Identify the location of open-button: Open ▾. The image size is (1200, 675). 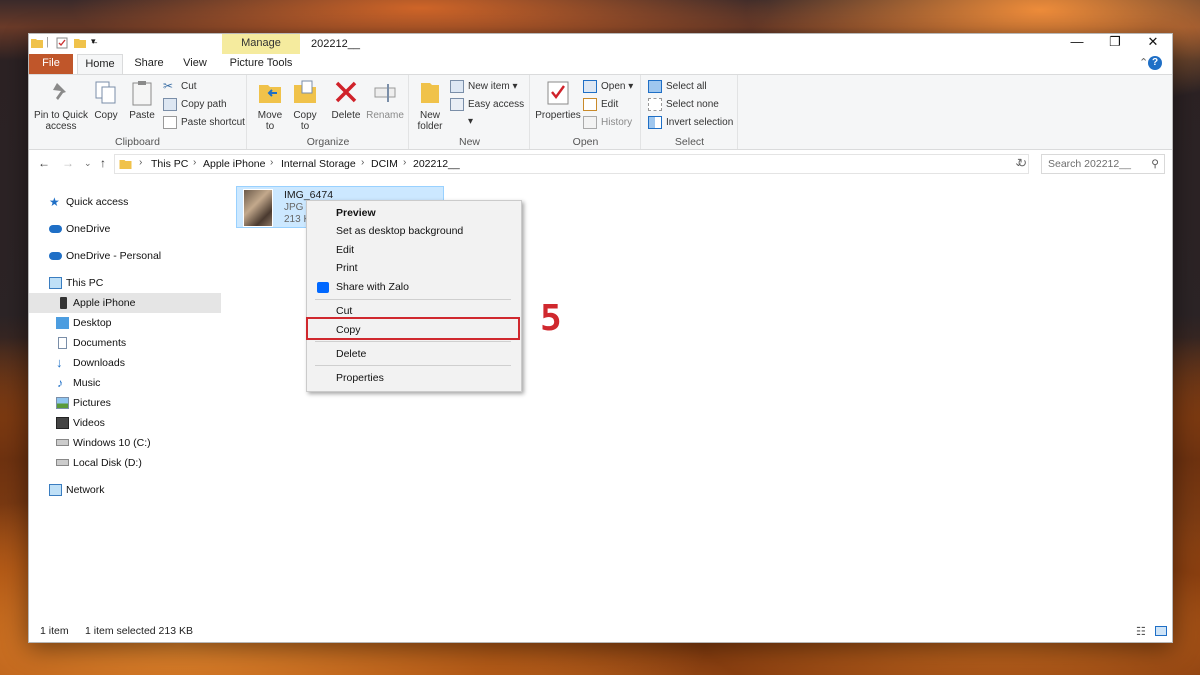
(608, 86).